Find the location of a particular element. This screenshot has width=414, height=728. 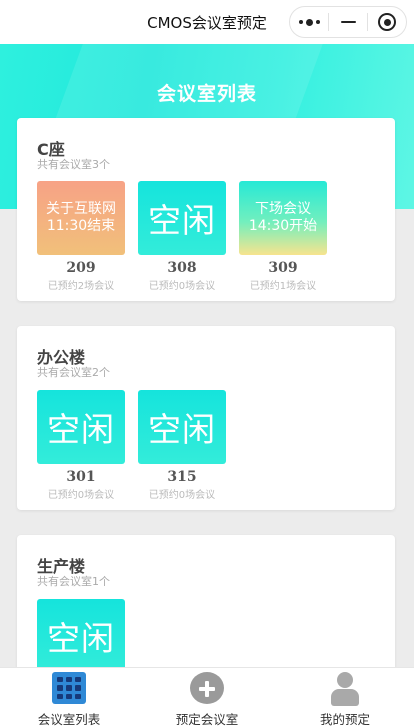

room-item: 空闲 308 已预约0场会议 is located at coordinates (182, 236).